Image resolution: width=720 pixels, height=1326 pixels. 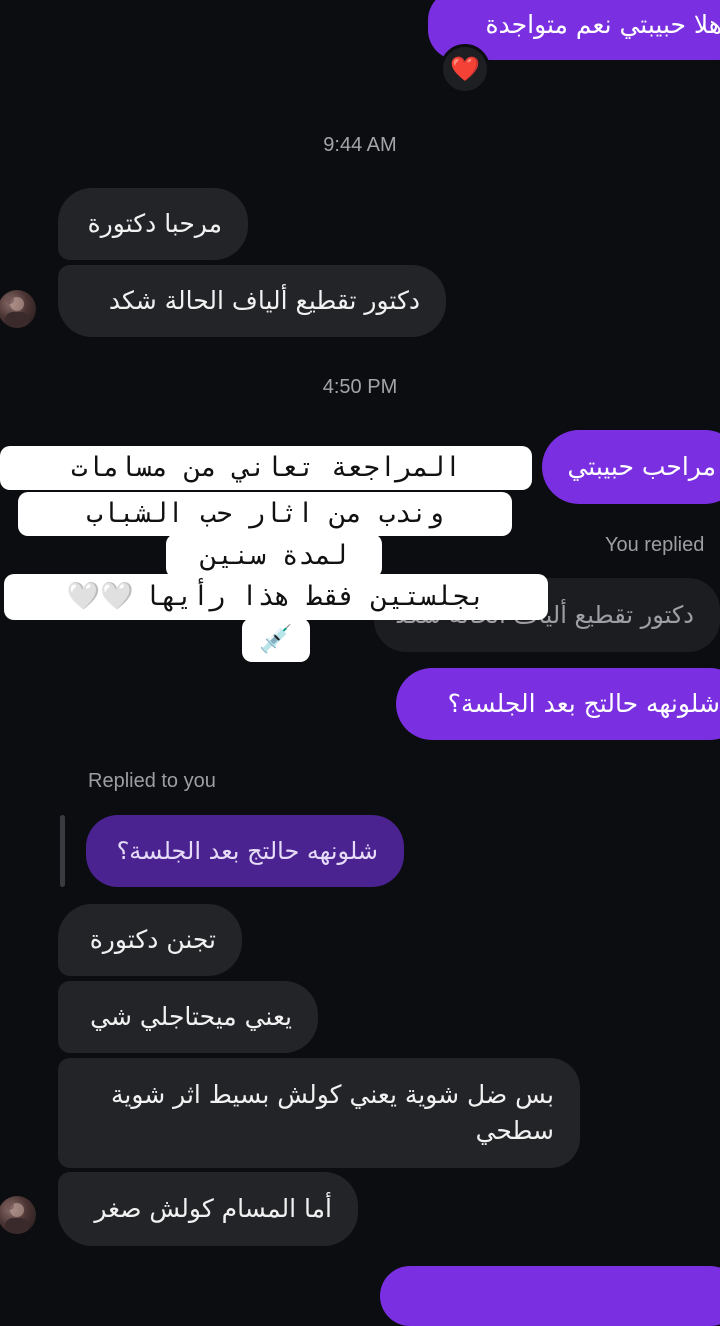 I want to click on message-text: تجنن دكتورة, so click(x=152, y=939).